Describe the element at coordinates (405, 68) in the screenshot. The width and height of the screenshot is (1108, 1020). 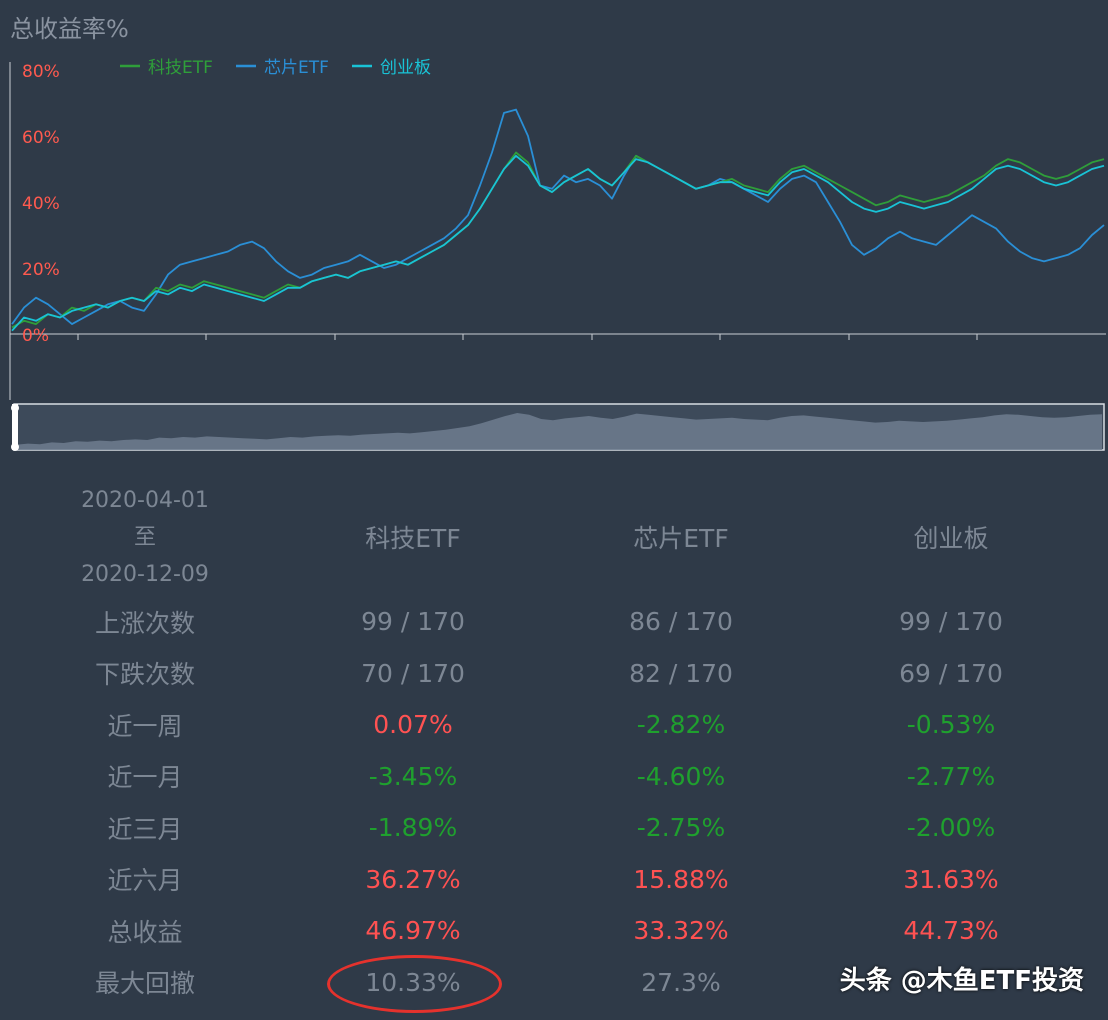
I see `legend-label: 创业板` at that location.